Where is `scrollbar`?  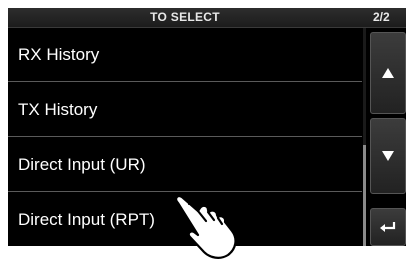 scrollbar is located at coordinates (364, 137).